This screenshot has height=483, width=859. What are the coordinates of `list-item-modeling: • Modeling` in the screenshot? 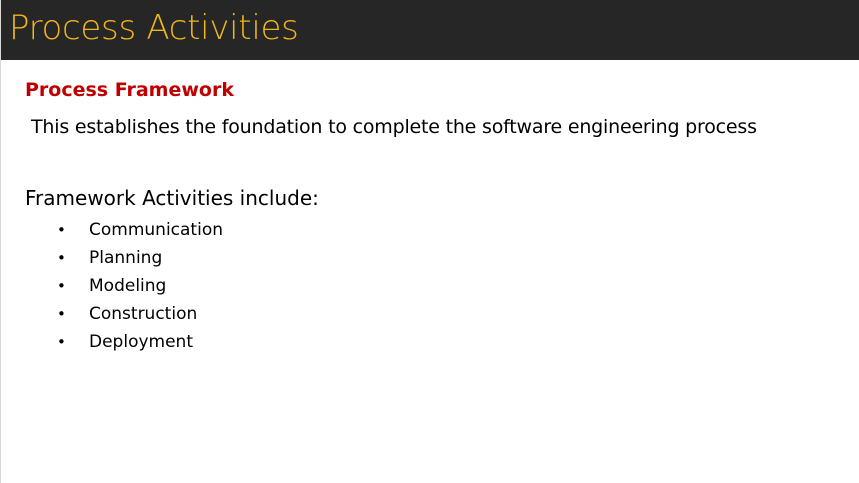 It's located at (138, 286).